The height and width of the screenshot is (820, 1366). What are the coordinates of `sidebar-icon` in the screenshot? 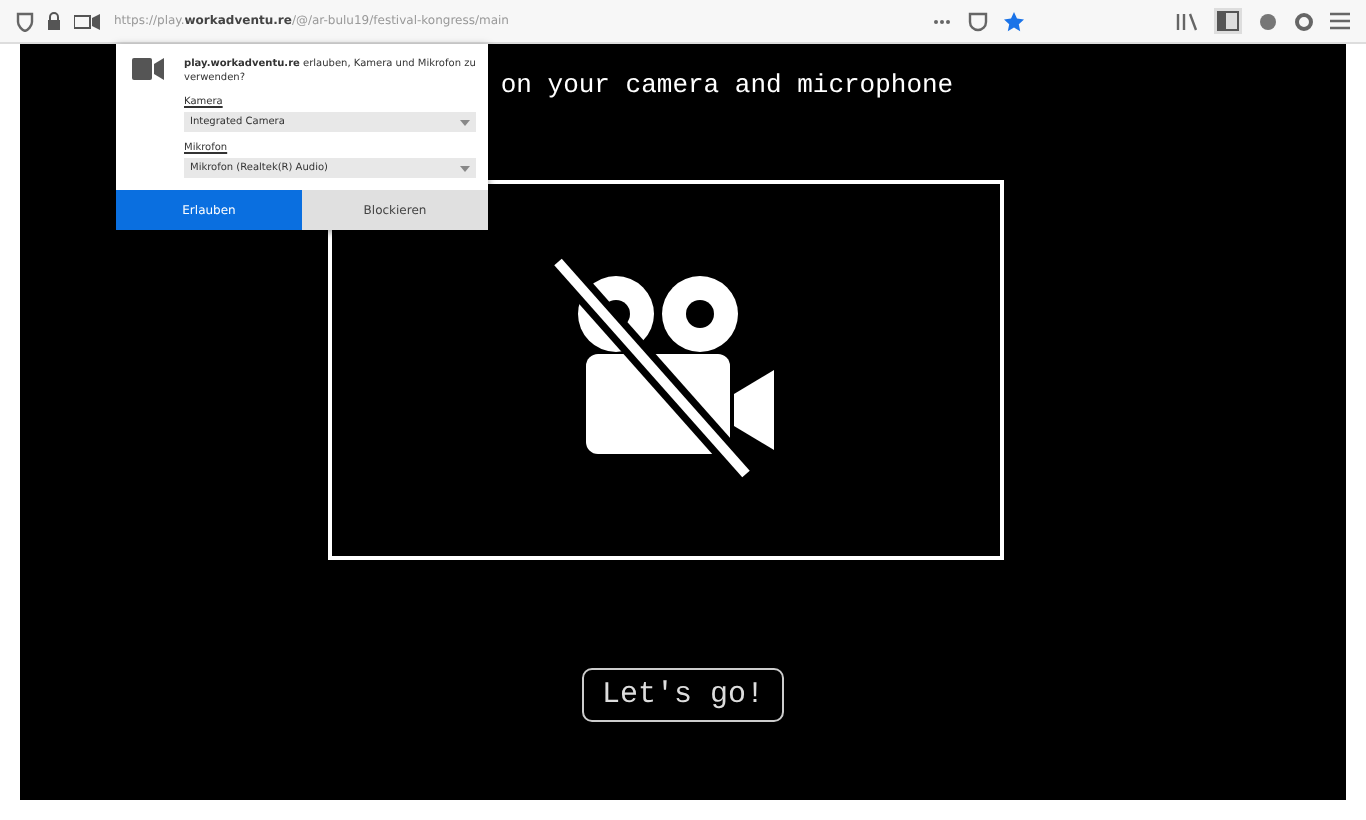 It's located at (1228, 21).